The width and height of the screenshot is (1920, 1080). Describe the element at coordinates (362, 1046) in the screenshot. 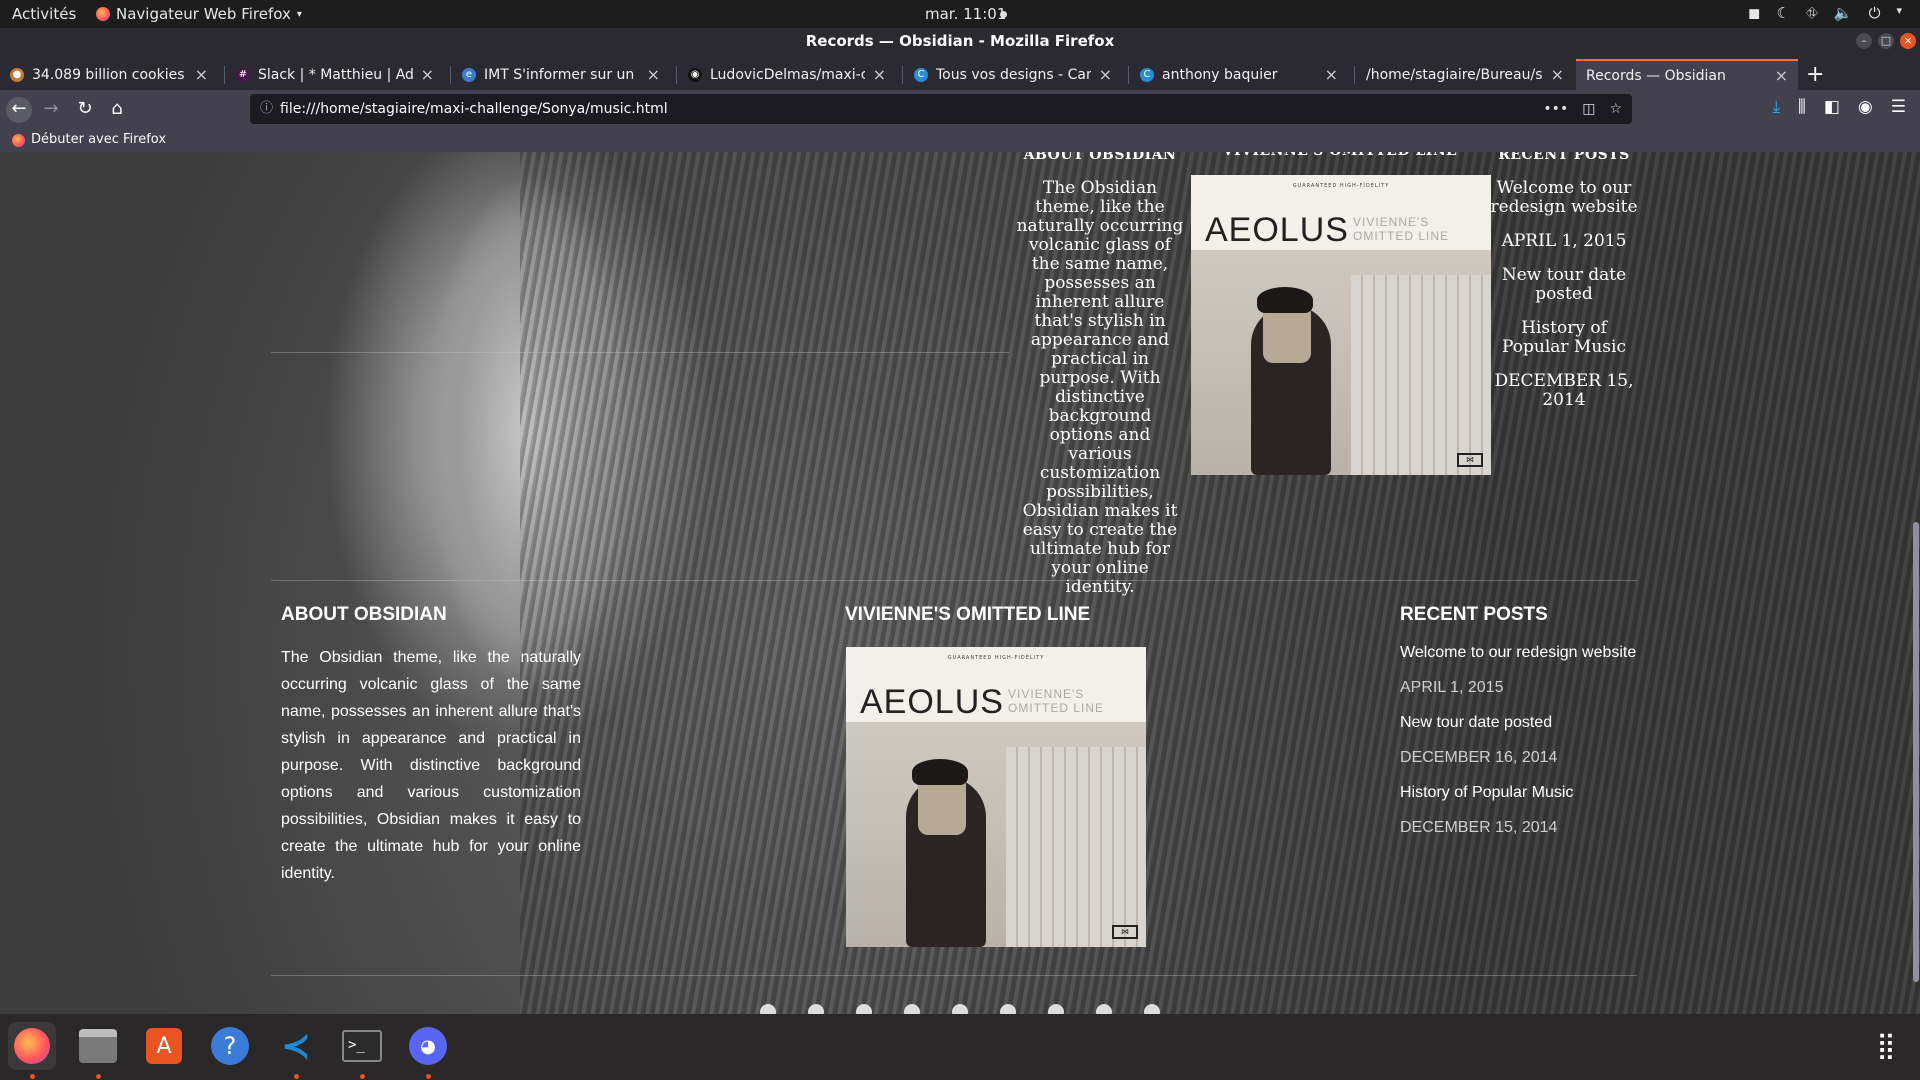

I see `terminal-icon: >_` at that location.